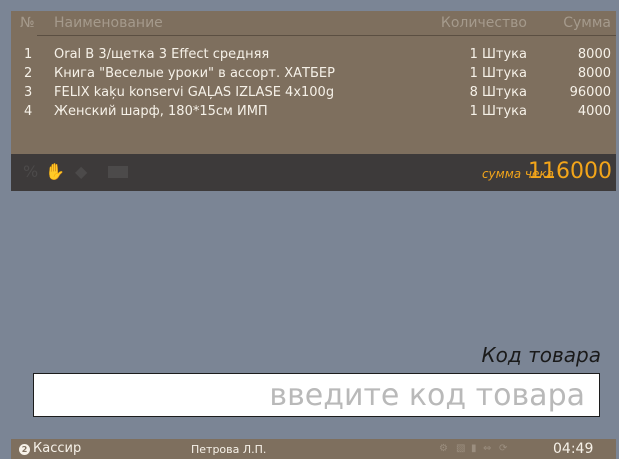 This screenshot has height=459, width=619. What do you see at coordinates (162, 54) in the screenshot?
I see `row-name: Oral B 3/щетка 3 Effect средняя` at bounding box center [162, 54].